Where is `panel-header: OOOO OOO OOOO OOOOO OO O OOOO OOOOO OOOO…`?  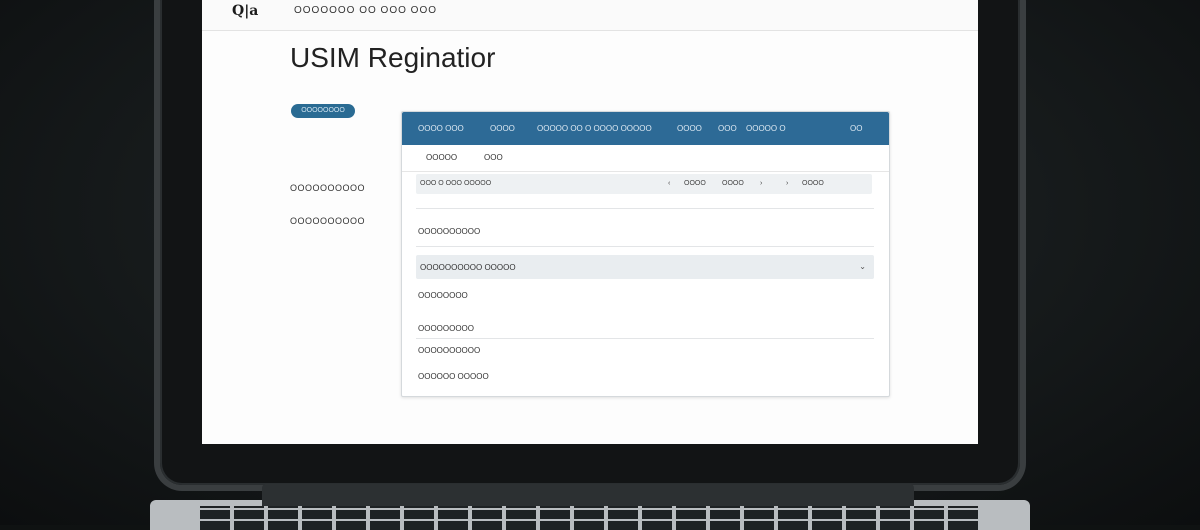
panel-header: OOOO OOO OOOO OOOOO OO O OOOO OOOOO OOOO… is located at coordinates (645, 128).